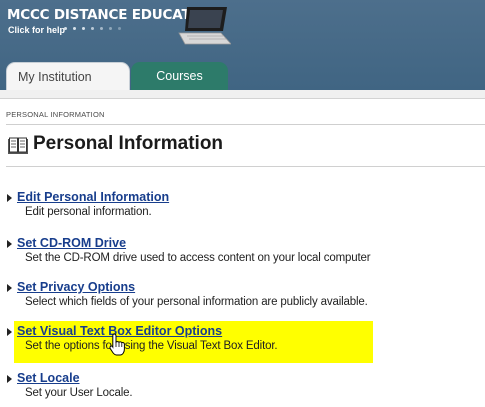 The height and width of the screenshot is (407, 485). Describe the element at coordinates (242, 94) in the screenshot. I see `tab-subbar` at that location.